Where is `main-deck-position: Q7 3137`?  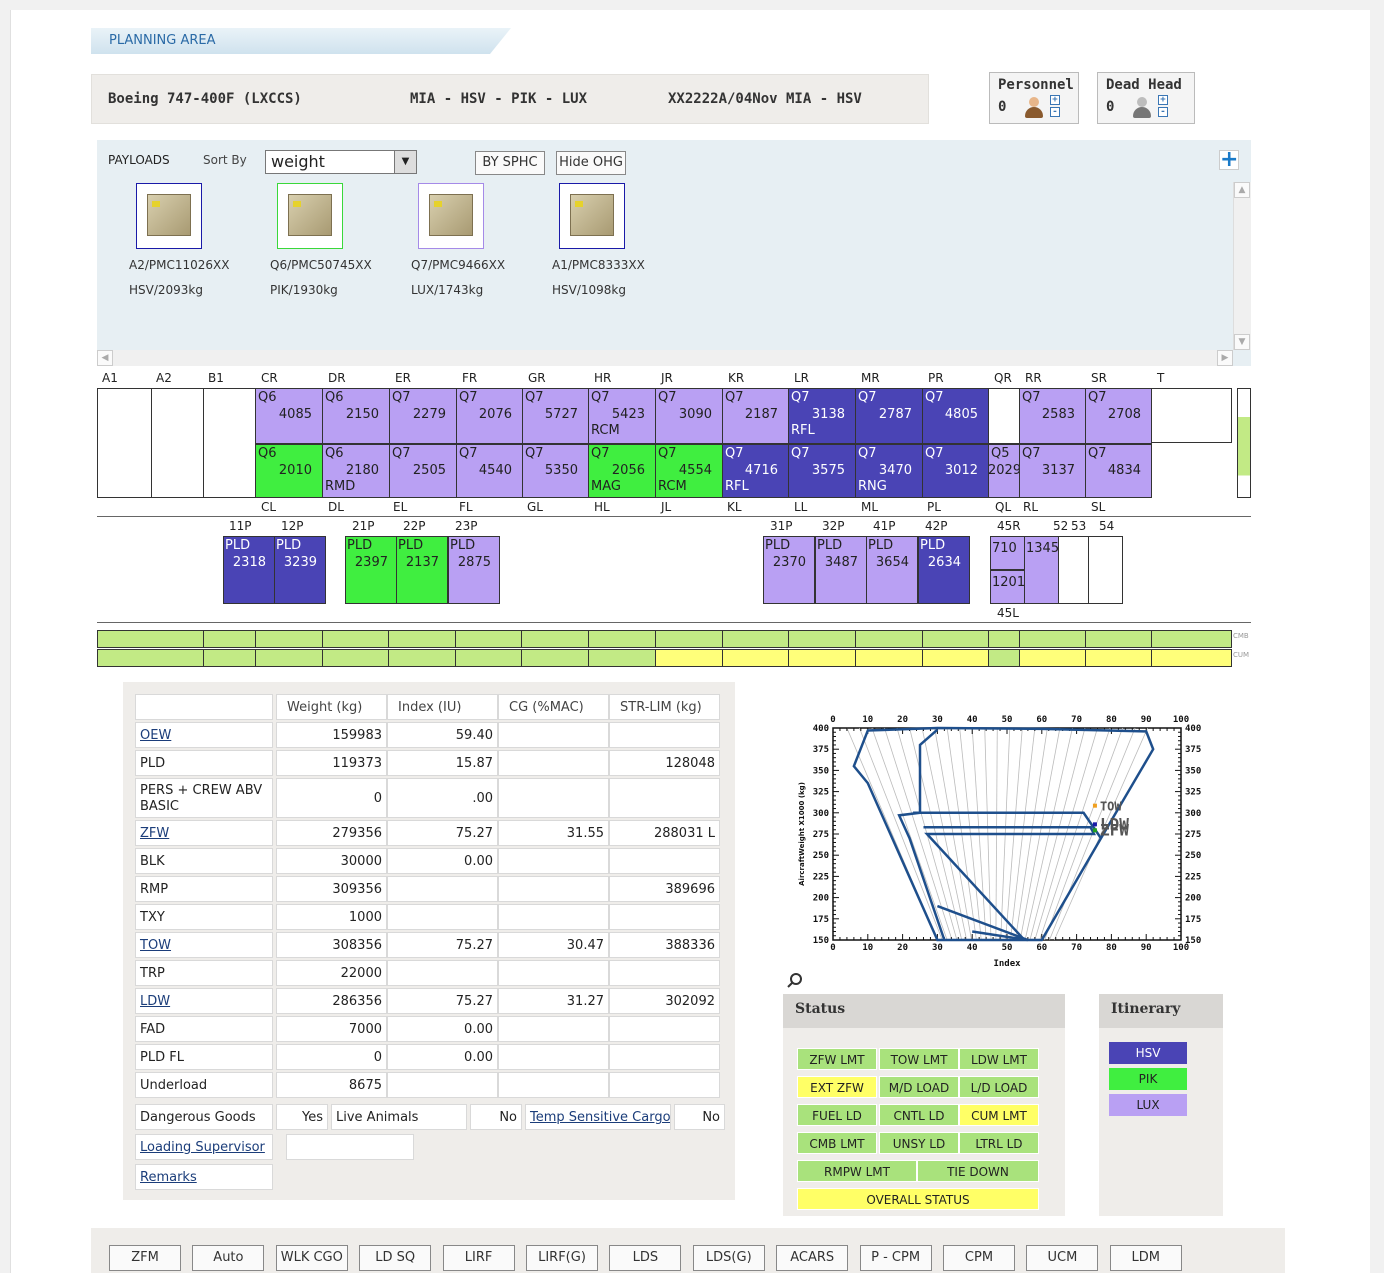 main-deck-position: Q7 3137 is located at coordinates (1052, 471).